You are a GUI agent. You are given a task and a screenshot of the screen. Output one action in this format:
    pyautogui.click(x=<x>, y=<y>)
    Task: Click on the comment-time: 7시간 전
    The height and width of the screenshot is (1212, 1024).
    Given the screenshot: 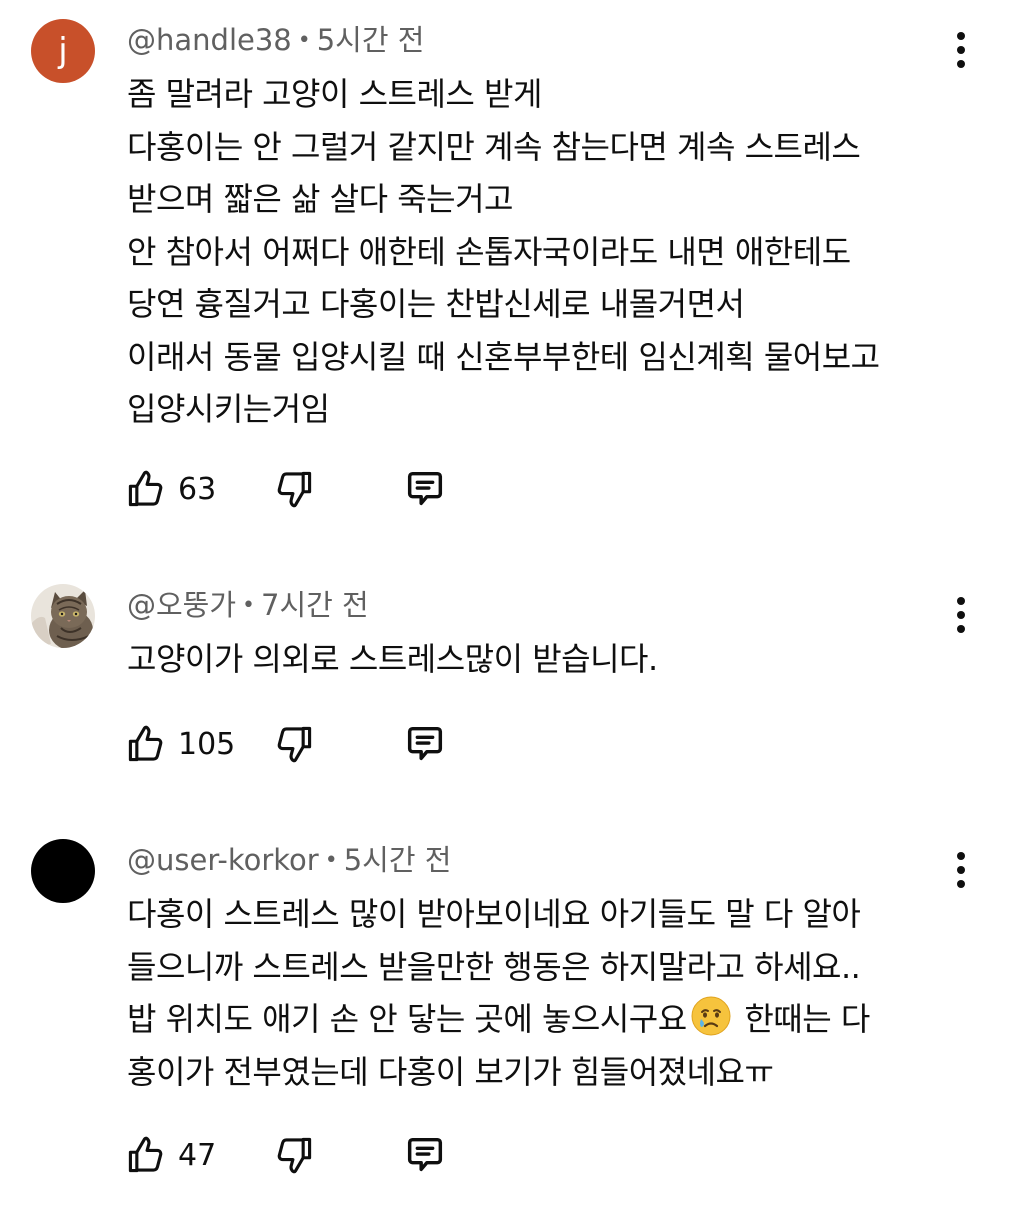 What is the action you would take?
    pyautogui.click(x=315, y=605)
    